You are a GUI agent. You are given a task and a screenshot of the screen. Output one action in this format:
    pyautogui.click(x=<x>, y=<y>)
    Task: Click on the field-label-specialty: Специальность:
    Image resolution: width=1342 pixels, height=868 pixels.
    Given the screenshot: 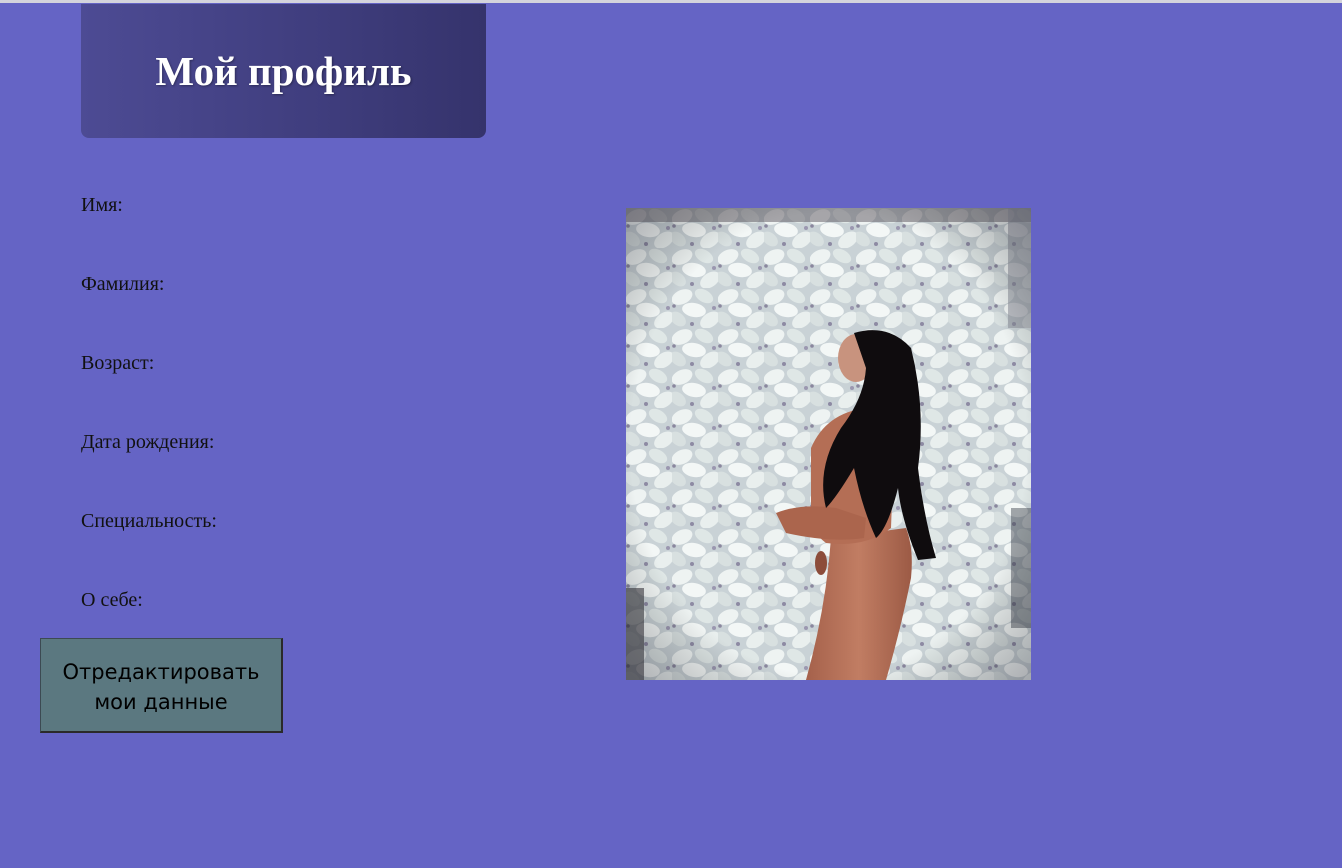 What is the action you would take?
    pyautogui.click(x=149, y=521)
    